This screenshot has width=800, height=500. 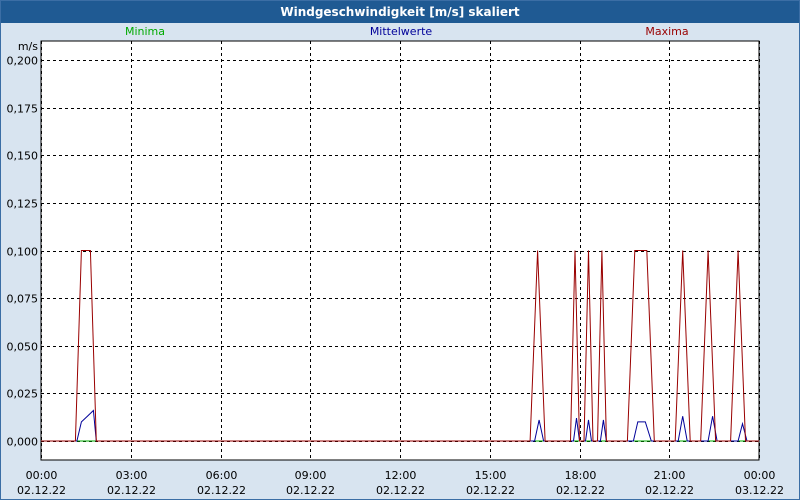 What do you see at coordinates (23, 109) in the screenshot?
I see `y-tick-label: 0,175` at bounding box center [23, 109].